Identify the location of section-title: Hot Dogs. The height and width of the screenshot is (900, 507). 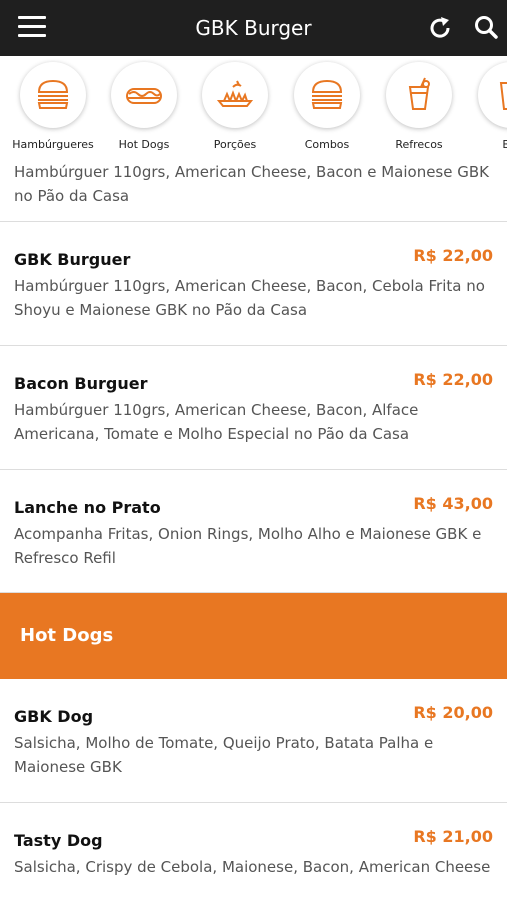
(67, 635).